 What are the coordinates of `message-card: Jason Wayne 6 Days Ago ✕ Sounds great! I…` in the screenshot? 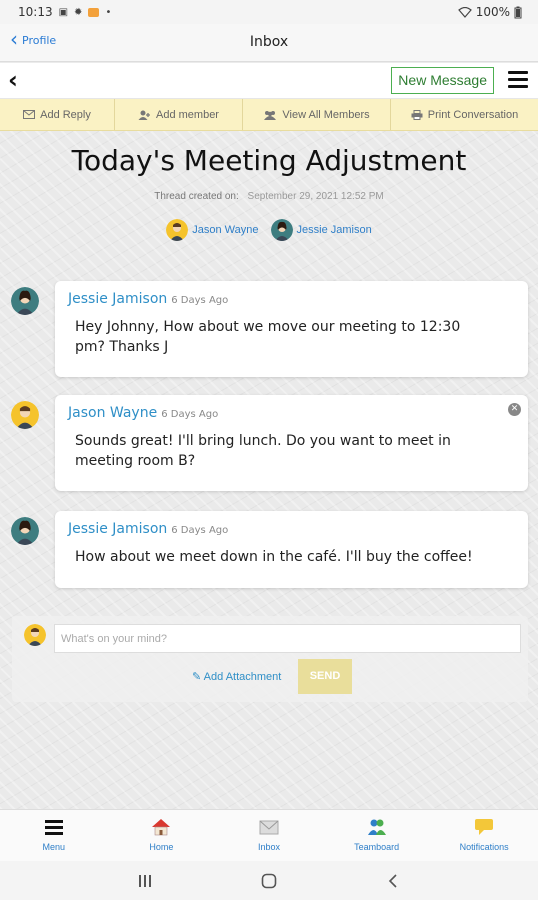 It's located at (291, 443).